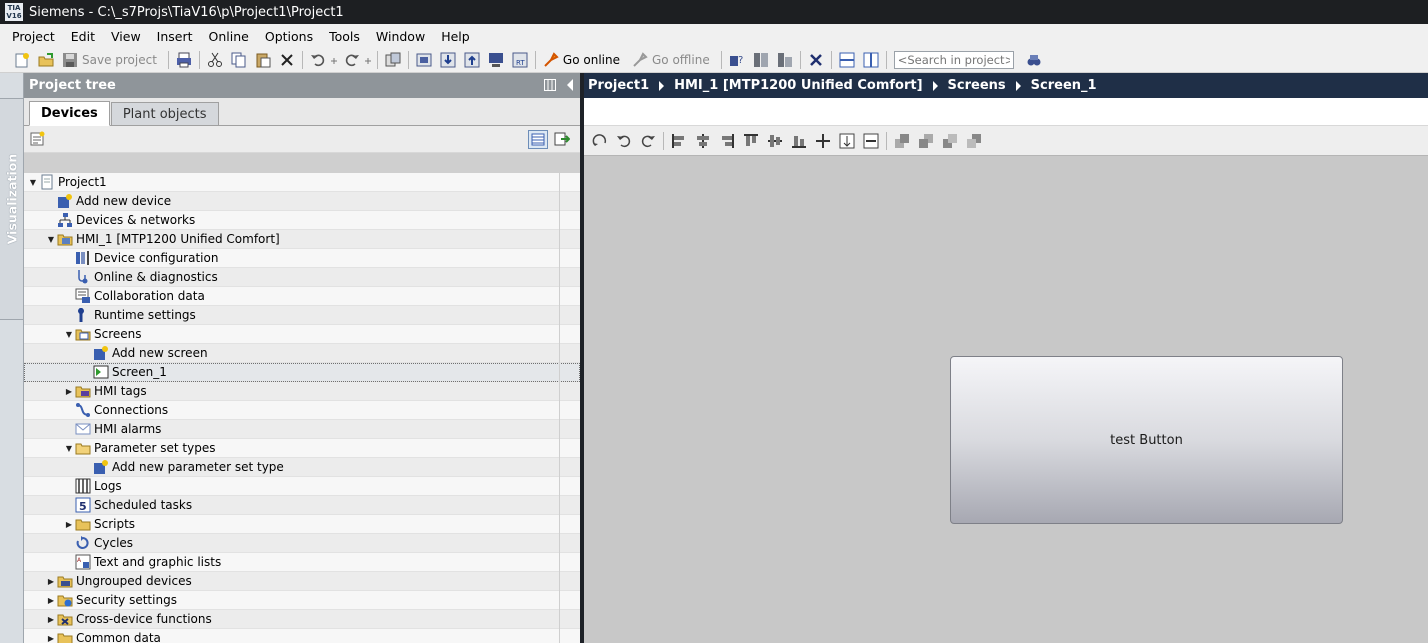 The height and width of the screenshot is (643, 1428). I want to click on align-middle-icon, so click(775, 141).